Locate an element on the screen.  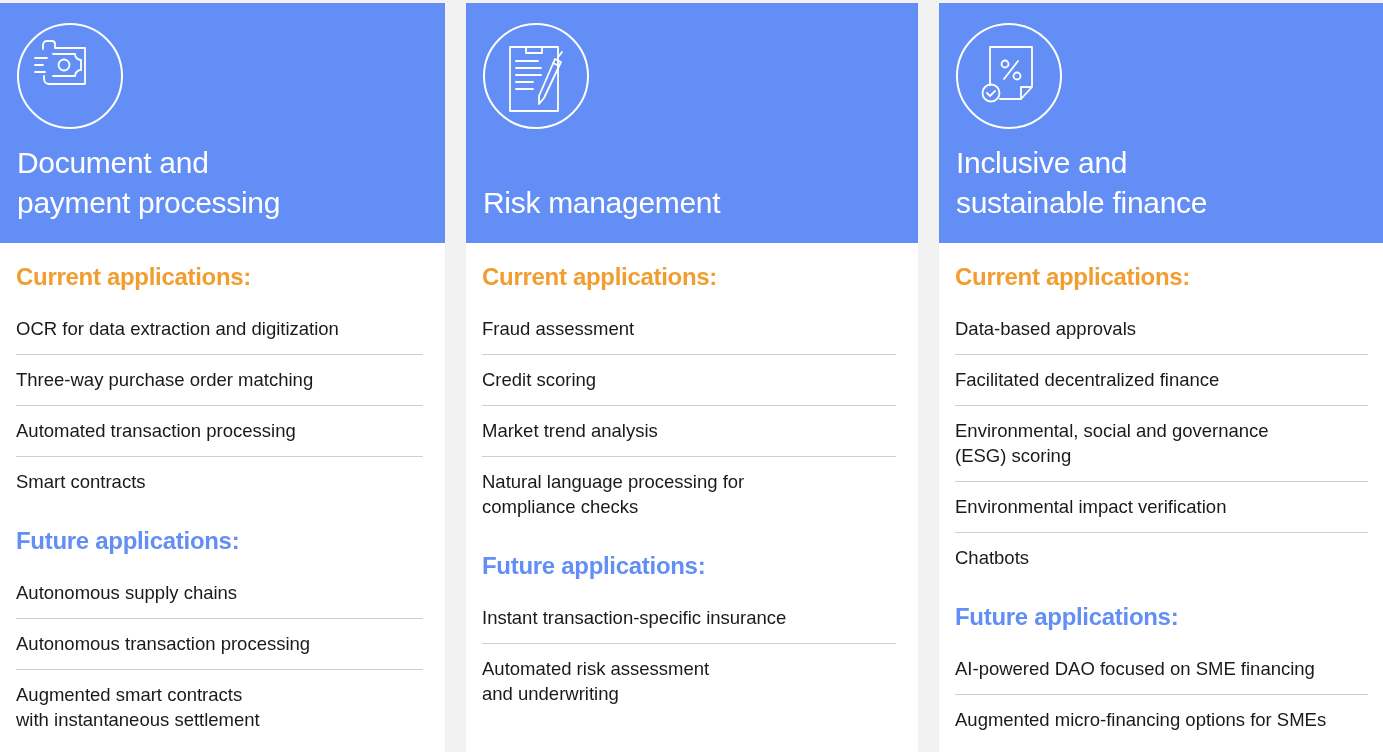
clipboard-pen-icon is located at coordinates (536, 76).